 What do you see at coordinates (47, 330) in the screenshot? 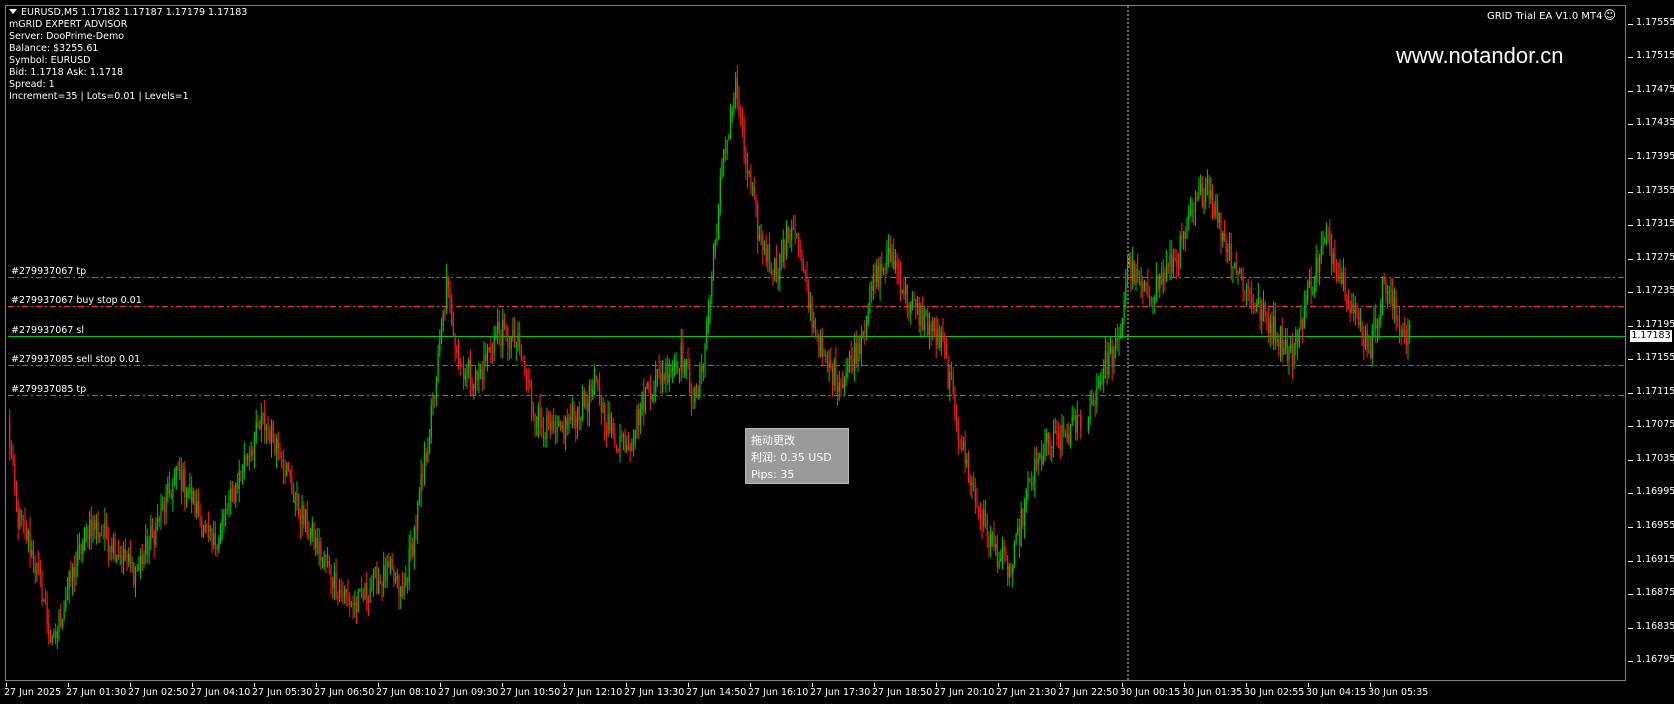
I see `order-label-2: #279937067 sl` at bounding box center [47, 330].